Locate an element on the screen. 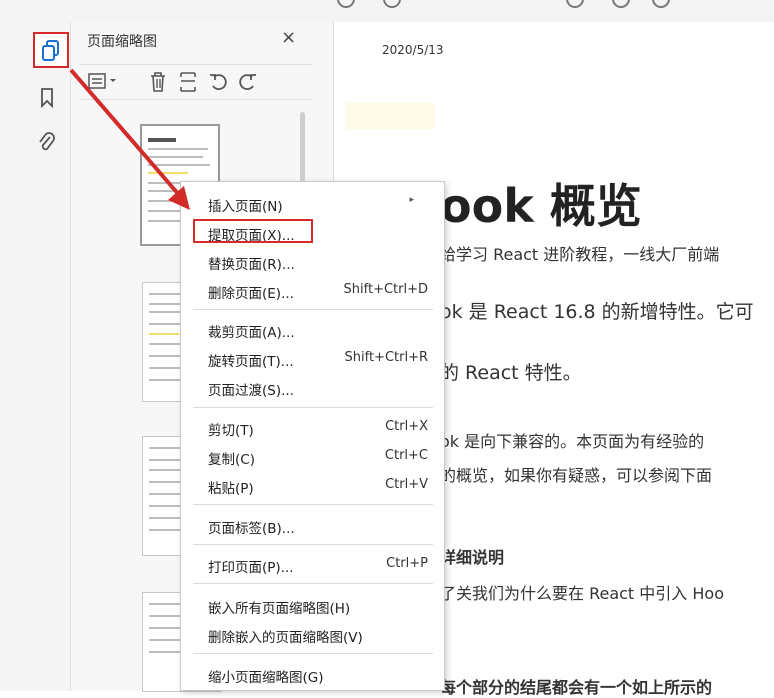 Image resolution: width=774 pixels, height=698 pixels. attachments-button is located at coordinates (47, 145).